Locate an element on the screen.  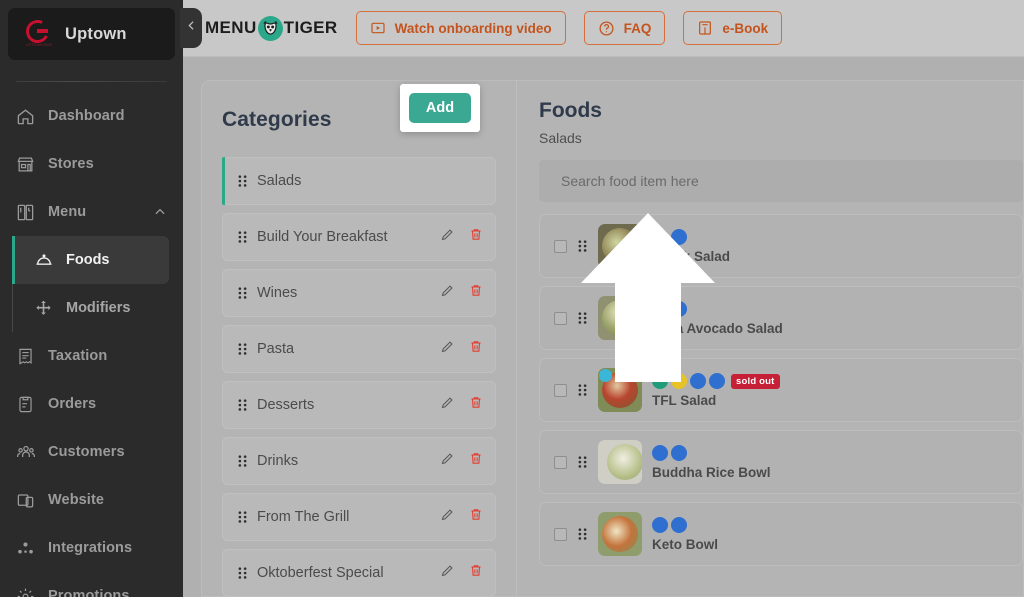
category-name: From The Grill is located at coordinates (303, 517).